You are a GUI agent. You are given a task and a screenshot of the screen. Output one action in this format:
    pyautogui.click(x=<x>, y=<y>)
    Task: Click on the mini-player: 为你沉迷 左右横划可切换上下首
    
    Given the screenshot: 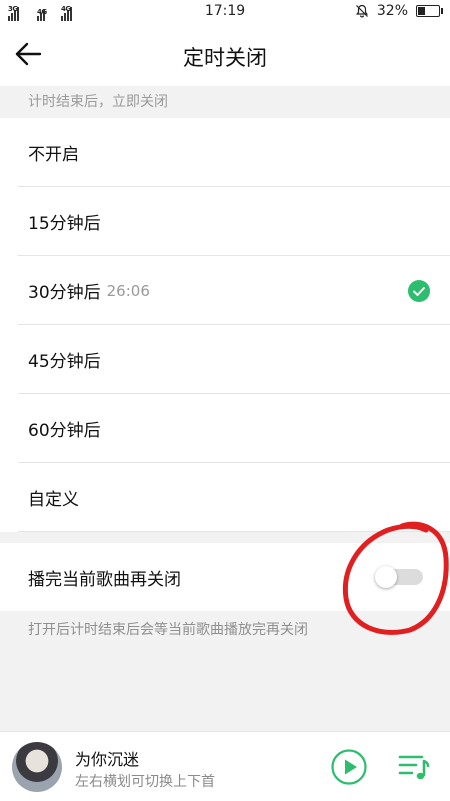 What is the action you would take?
    pyautogui.click(x=225, y=766)
    